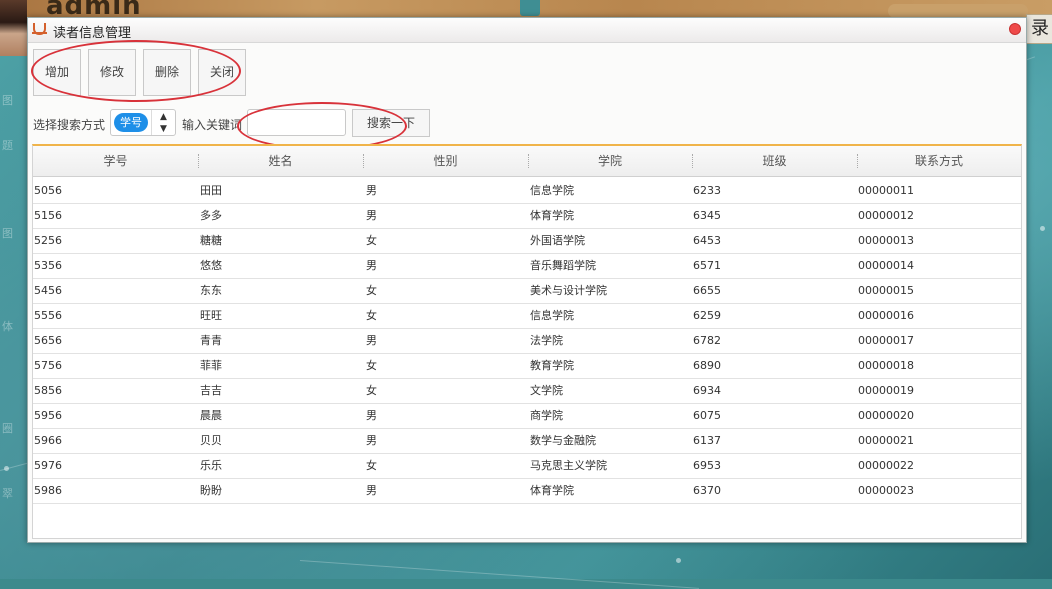  I want to click on cell-class: 6075, so click(707, 415).